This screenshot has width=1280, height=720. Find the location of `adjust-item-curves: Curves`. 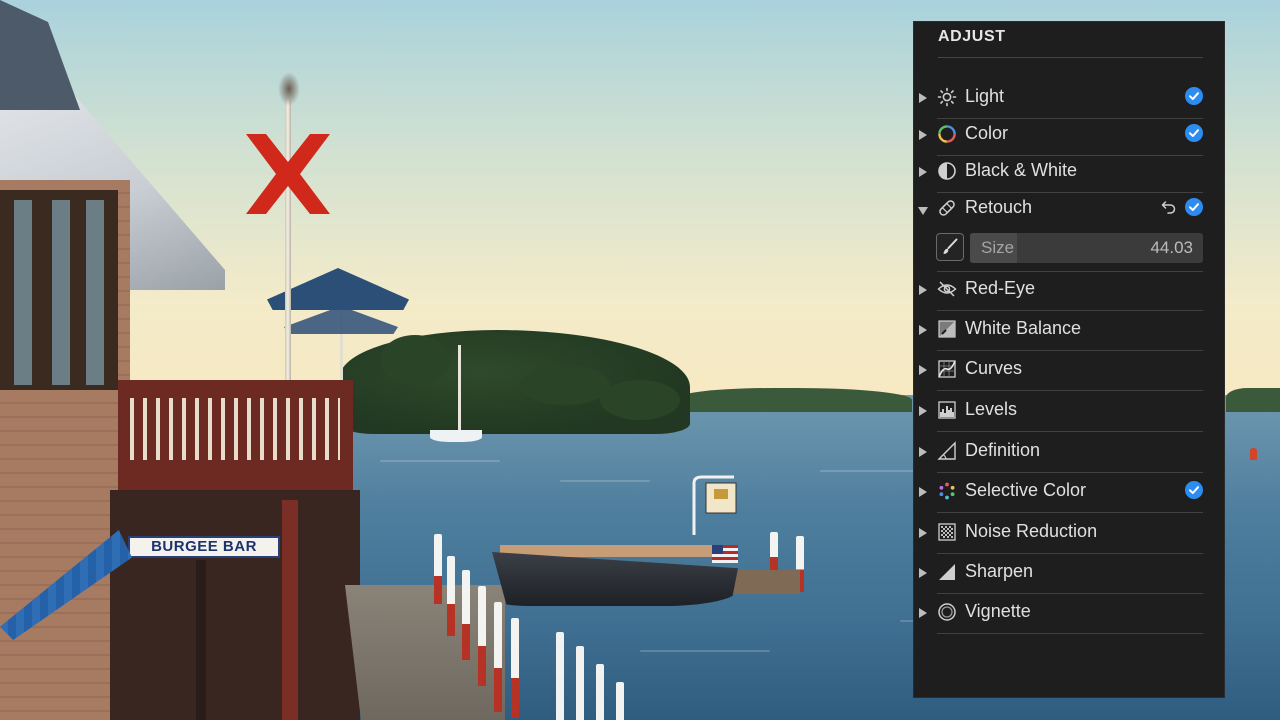

adjust-item-curves: Curves is located at coordinates (1069, 373).